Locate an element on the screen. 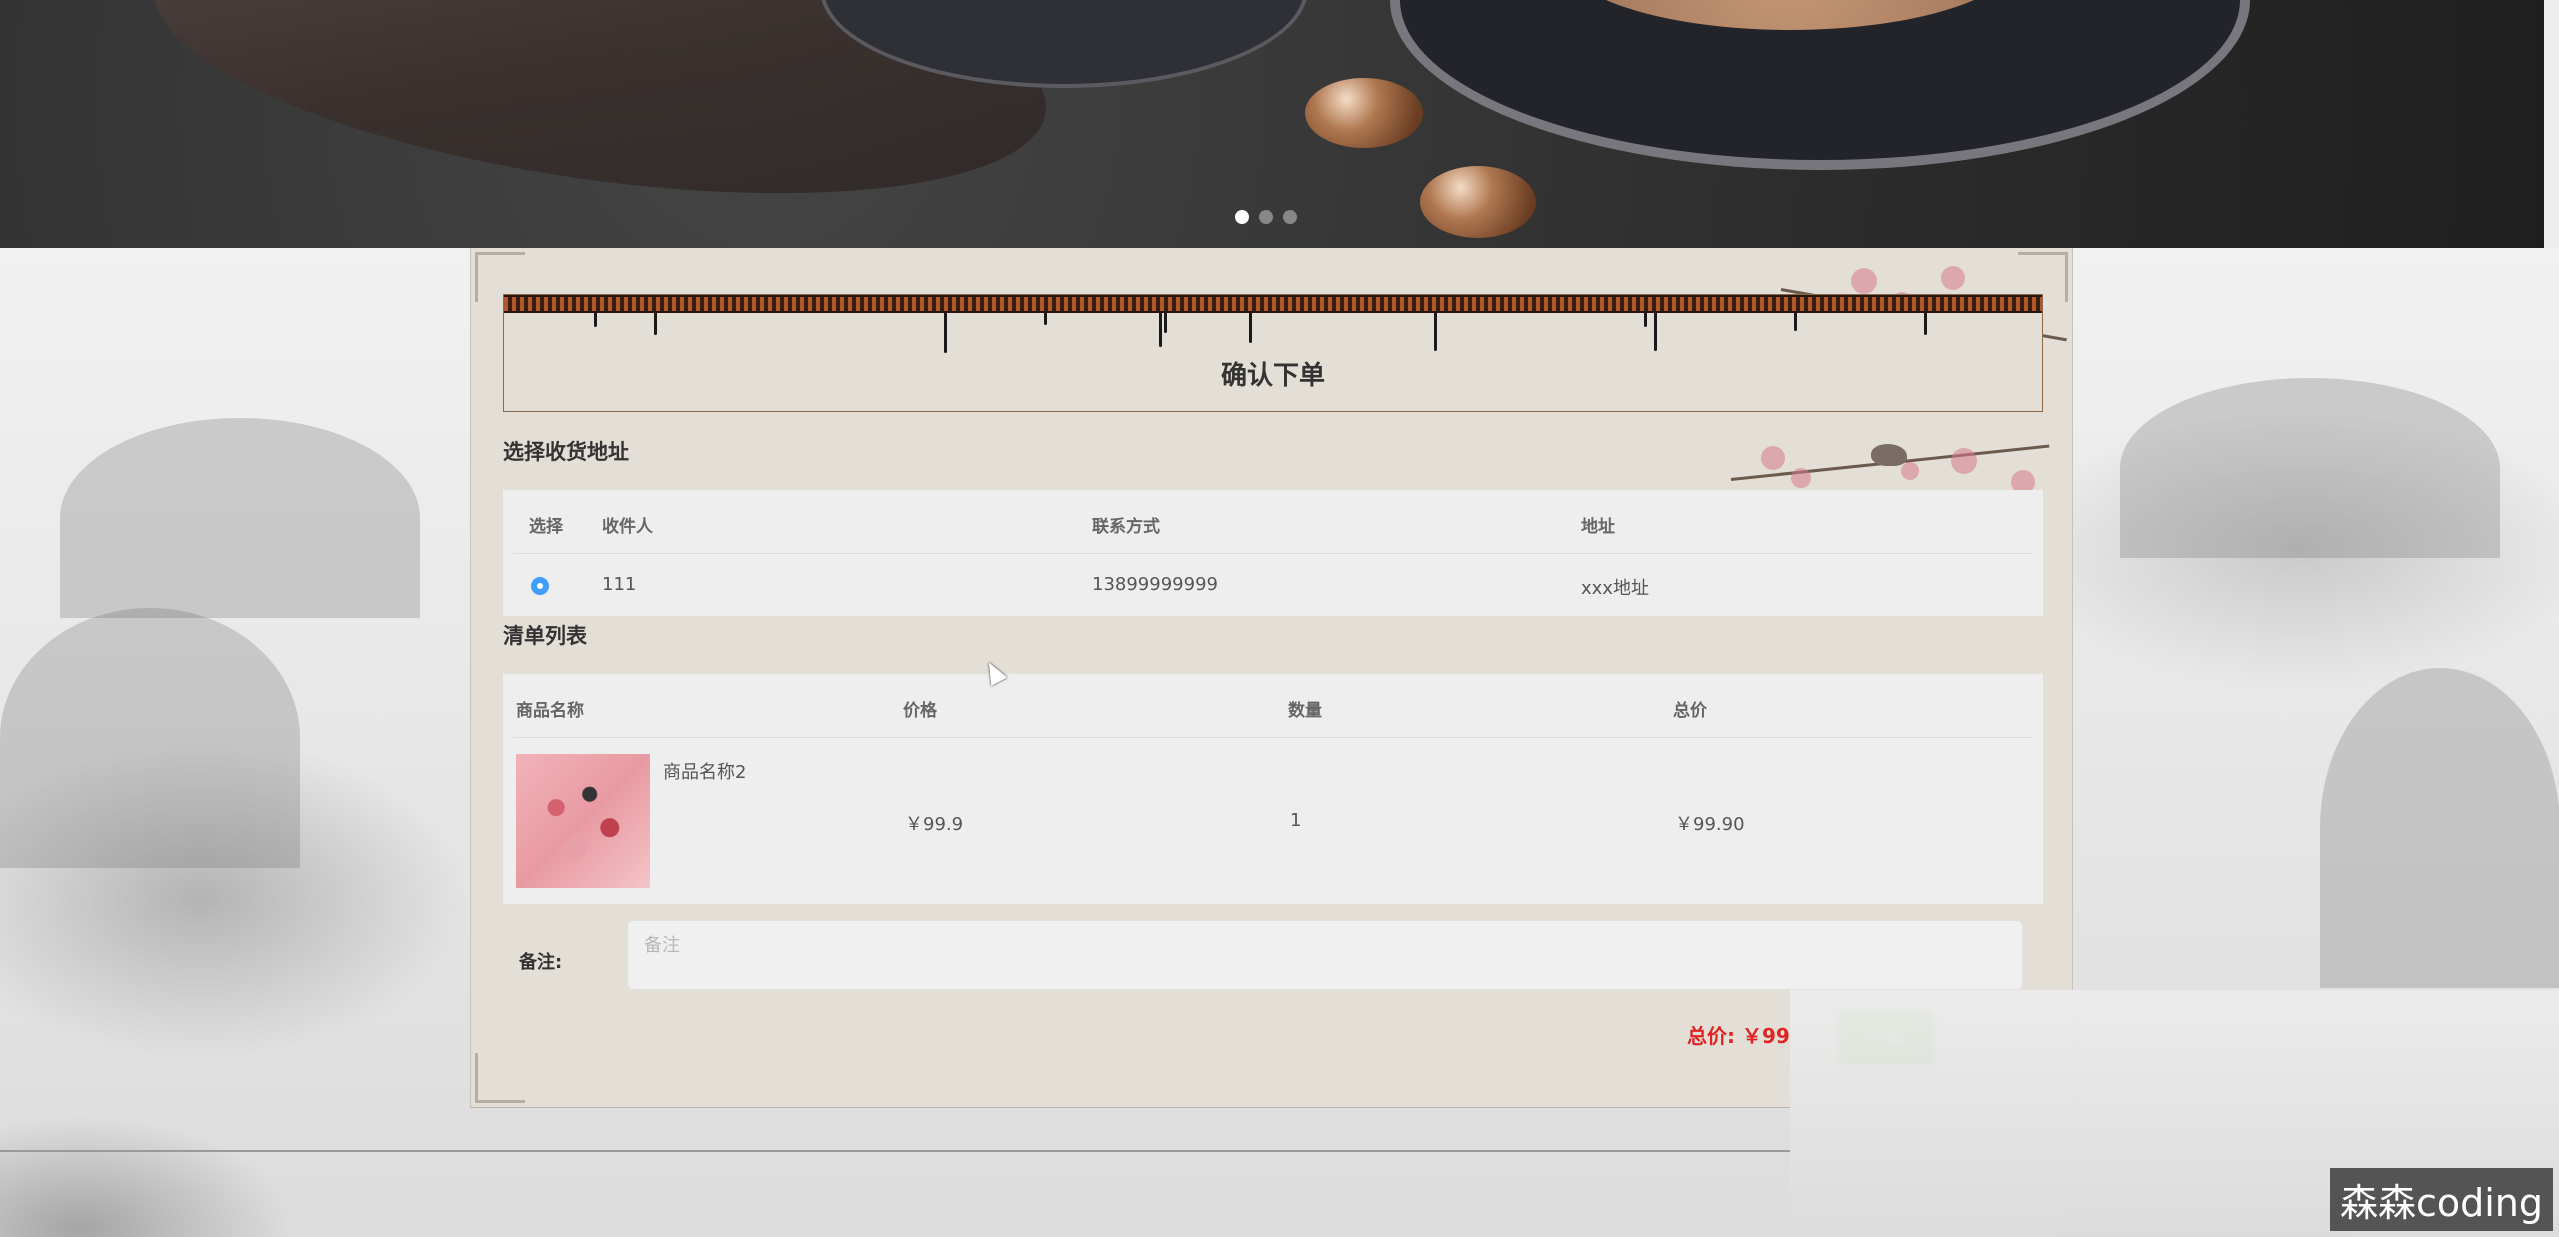  greek-key-border is located at coordinates (1273, 304).